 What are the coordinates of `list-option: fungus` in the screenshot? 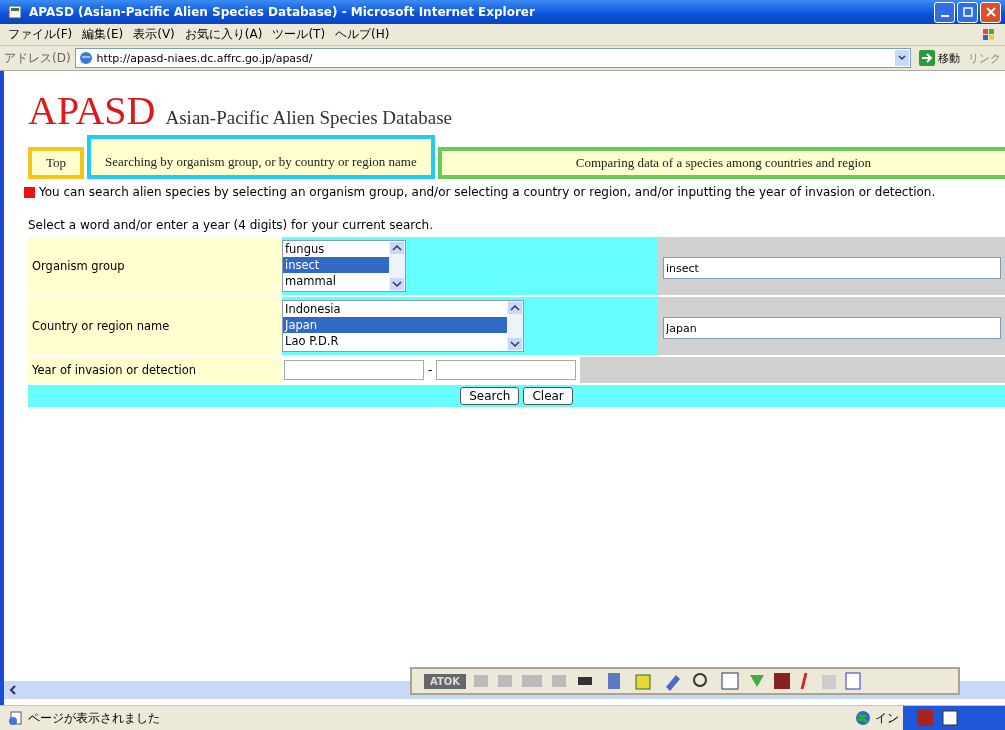 It's located at (336, 249).